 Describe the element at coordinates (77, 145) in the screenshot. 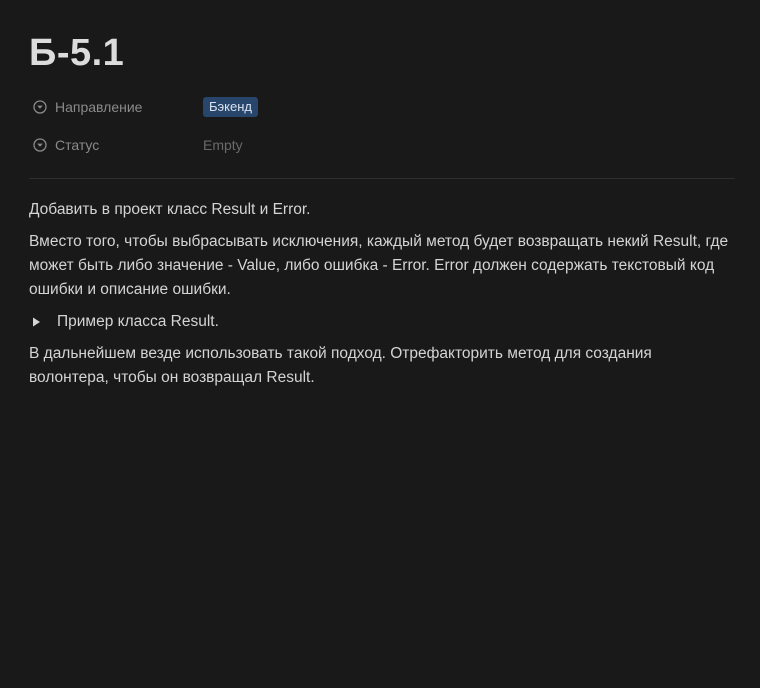

I see `property-label-status: Статус` at that location.